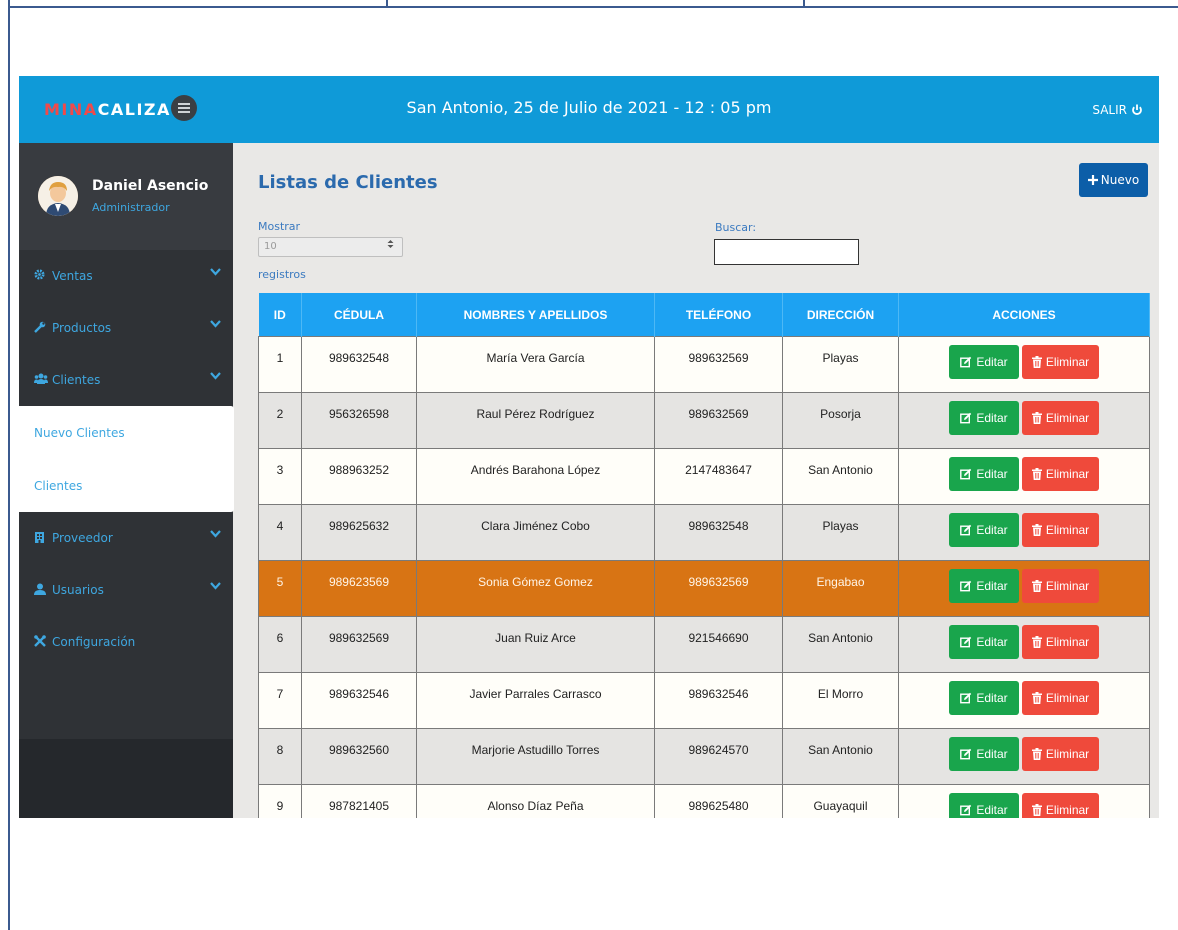 The height and width of the screenshot is (930, 1178). I want to click on cell-telefono: 921546690, so click(718, 644).